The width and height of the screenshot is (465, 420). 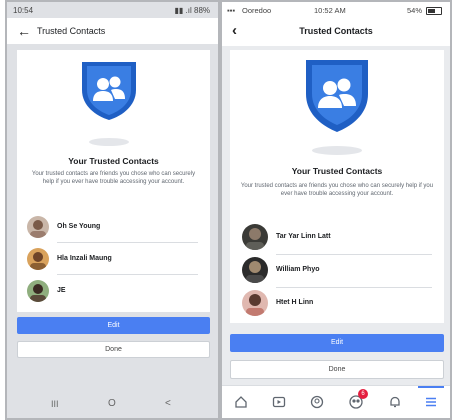 What do you see at coordinates (431, 387) in the screenshot?
I see `active-tab-indicator` at bounding box center [431, 387].